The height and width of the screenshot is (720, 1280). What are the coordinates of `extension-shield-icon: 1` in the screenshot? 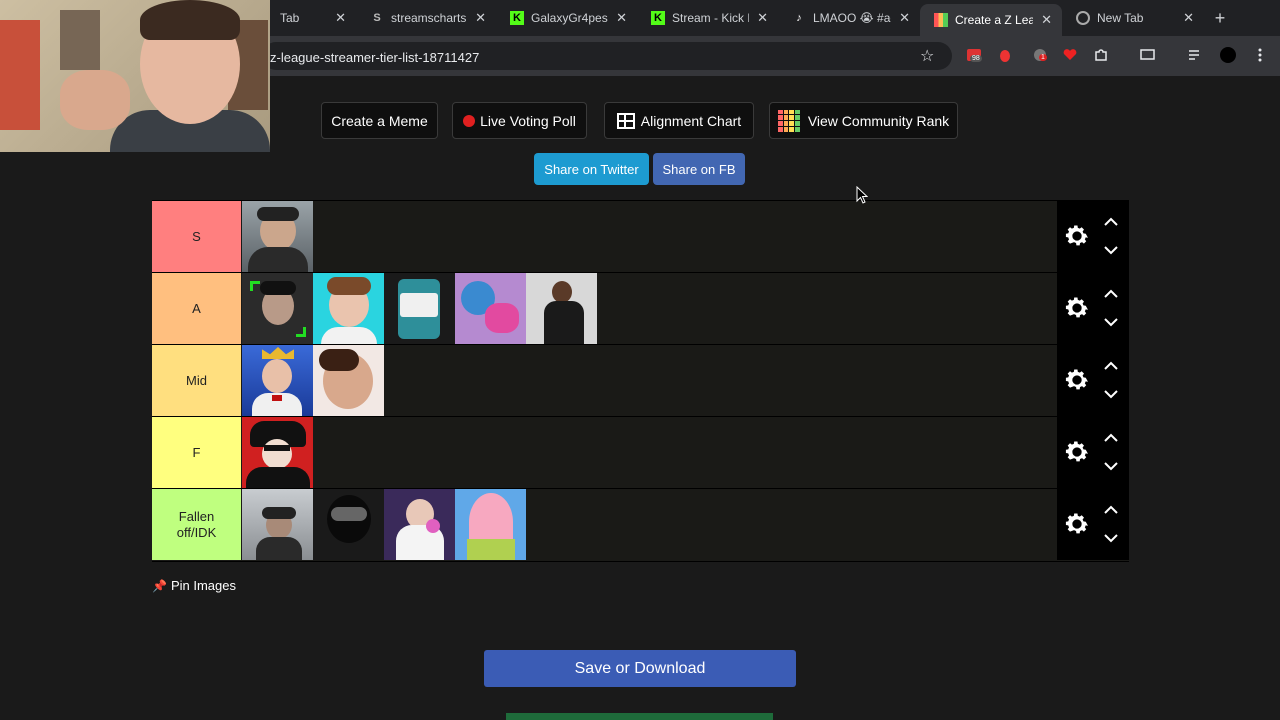 It's located at (1040, 55).